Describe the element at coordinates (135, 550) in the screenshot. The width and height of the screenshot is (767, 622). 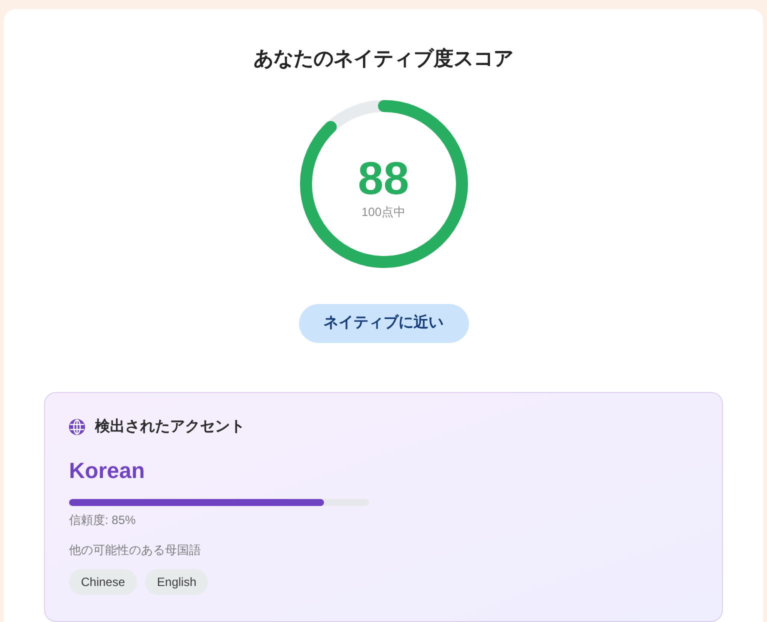
I see `alternatives-label: 他の可能性のある母国語` at that location.